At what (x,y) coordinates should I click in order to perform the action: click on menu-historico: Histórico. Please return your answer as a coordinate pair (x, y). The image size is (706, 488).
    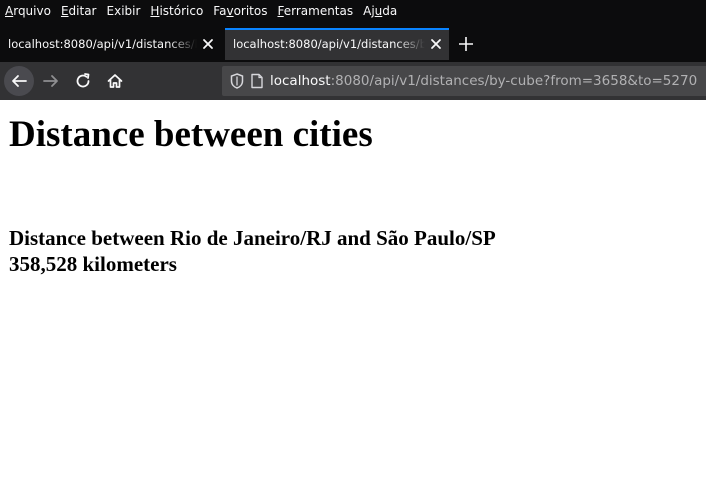
    Looking at the image, I should click on (176, 11).